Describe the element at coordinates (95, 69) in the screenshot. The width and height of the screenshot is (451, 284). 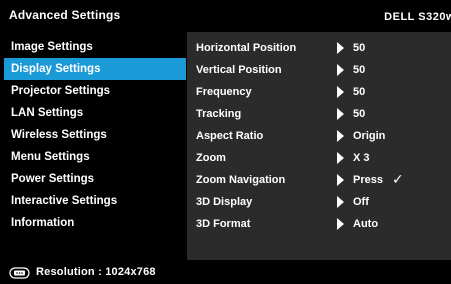
I see `menu-item-display-settings: Display Settings` at that location.